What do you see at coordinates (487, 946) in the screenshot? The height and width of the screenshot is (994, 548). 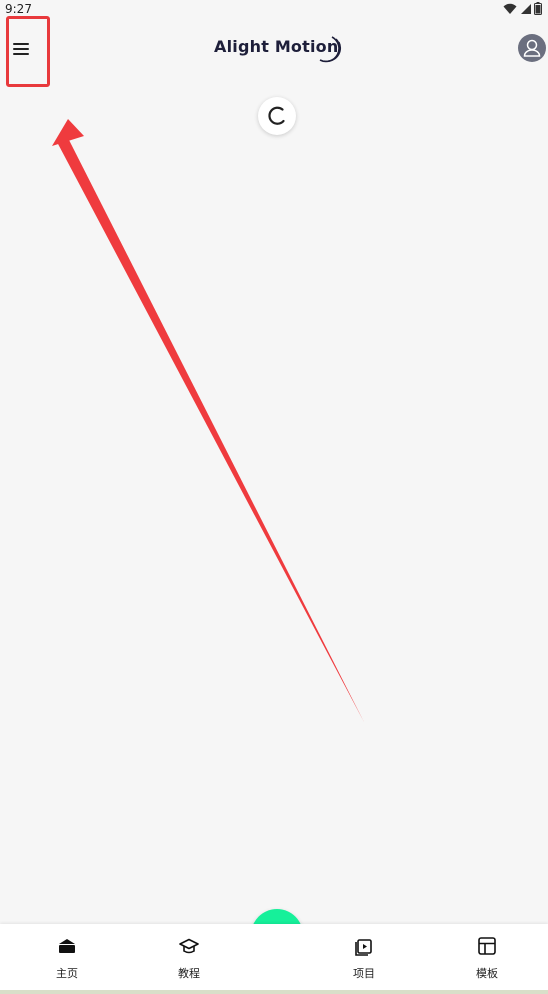 I see `template-icon` at bounding box center [487, 946].